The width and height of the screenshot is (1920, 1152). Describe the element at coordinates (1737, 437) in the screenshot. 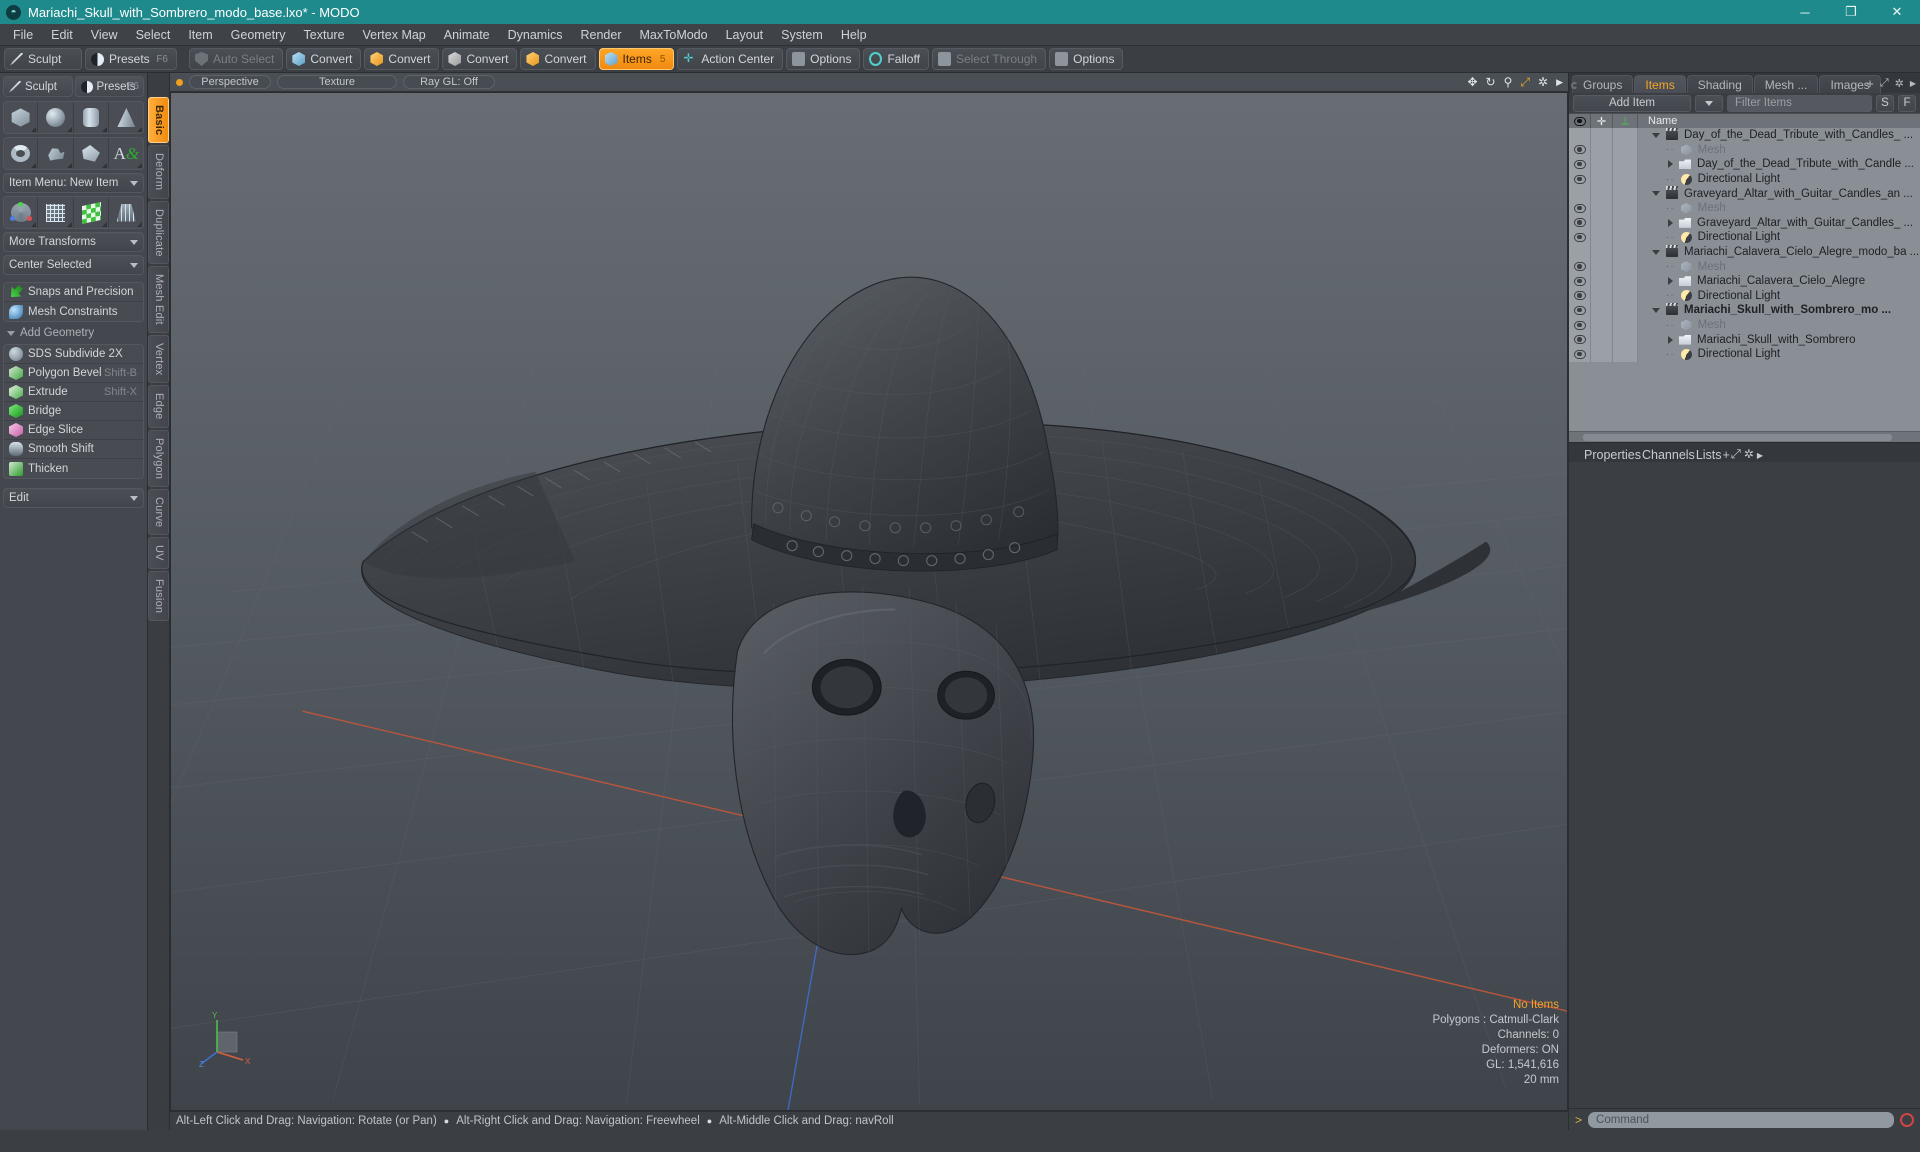

I see `scrollbar-thumb` at that location.